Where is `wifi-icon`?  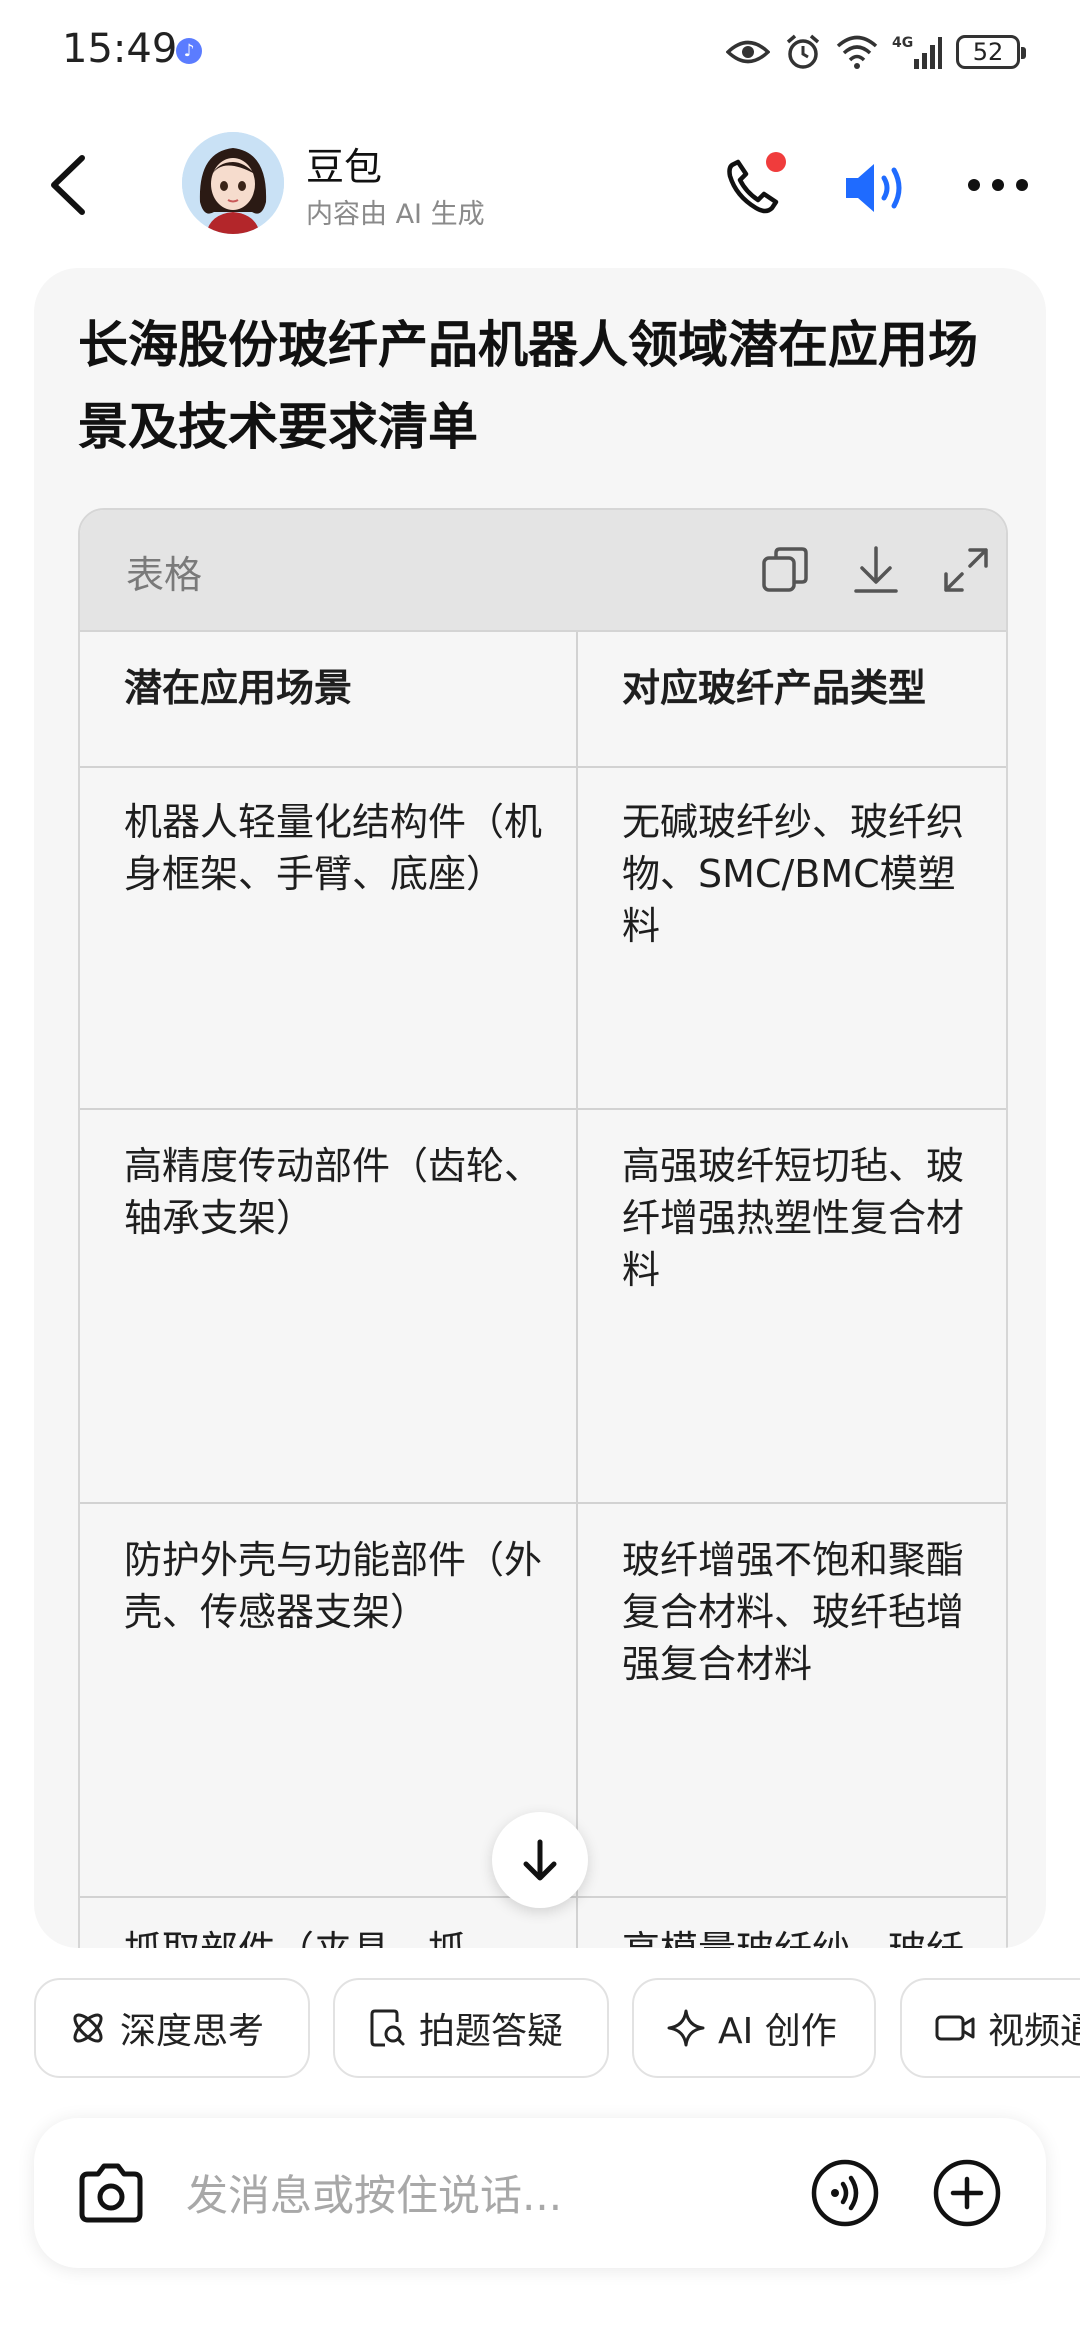
wifi-icon is located at coordinates (857, 52).